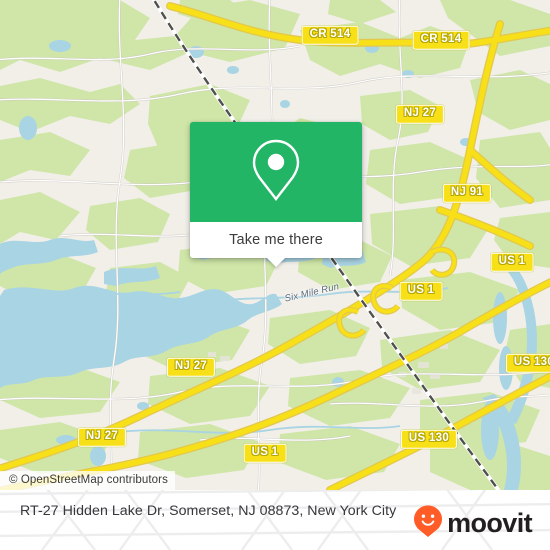 This screenshot has width=550, height=550. I want to click on location-popup-card: Take me there, so click(276, 194).